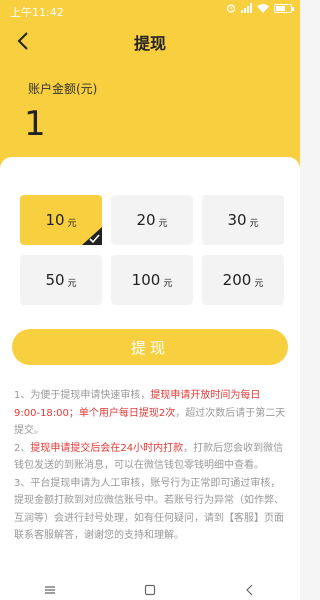 The height and width of the screenshot is (600, 320). Describe the element at coordinates (149, 43) in the screenshot. I see `page-title: 提现` at that location.